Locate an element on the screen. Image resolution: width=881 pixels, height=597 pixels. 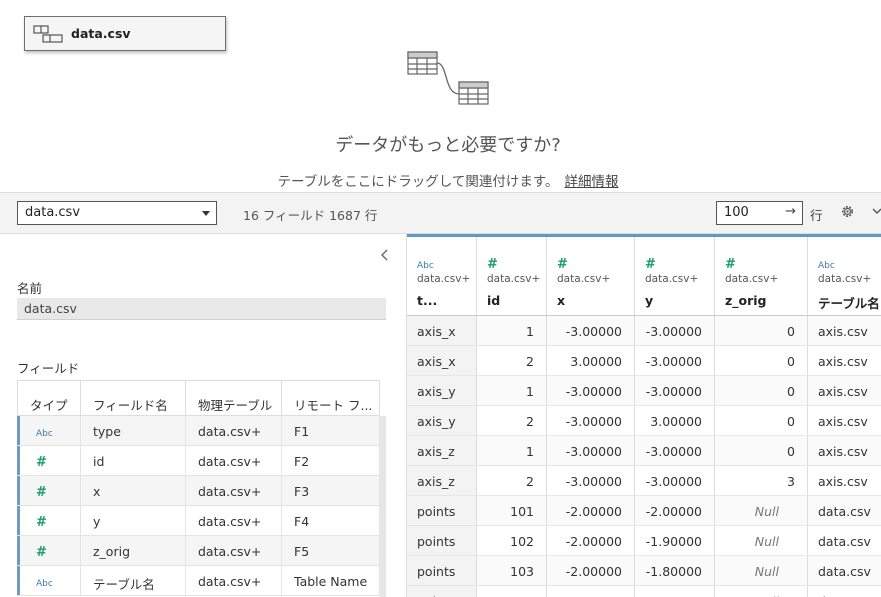
field-row: # id data.csv+ F2 is located at coordinates (198, 461).